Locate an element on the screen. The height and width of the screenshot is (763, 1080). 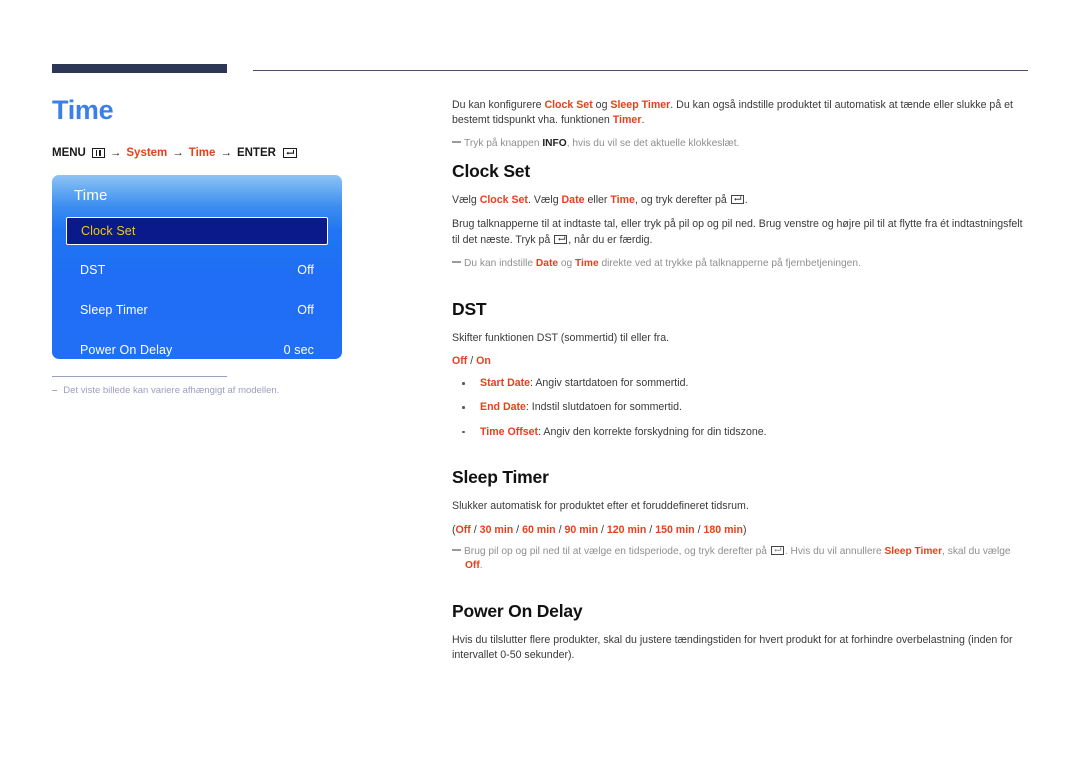
cs-term-date: Date is located at coordinates (573, 199).